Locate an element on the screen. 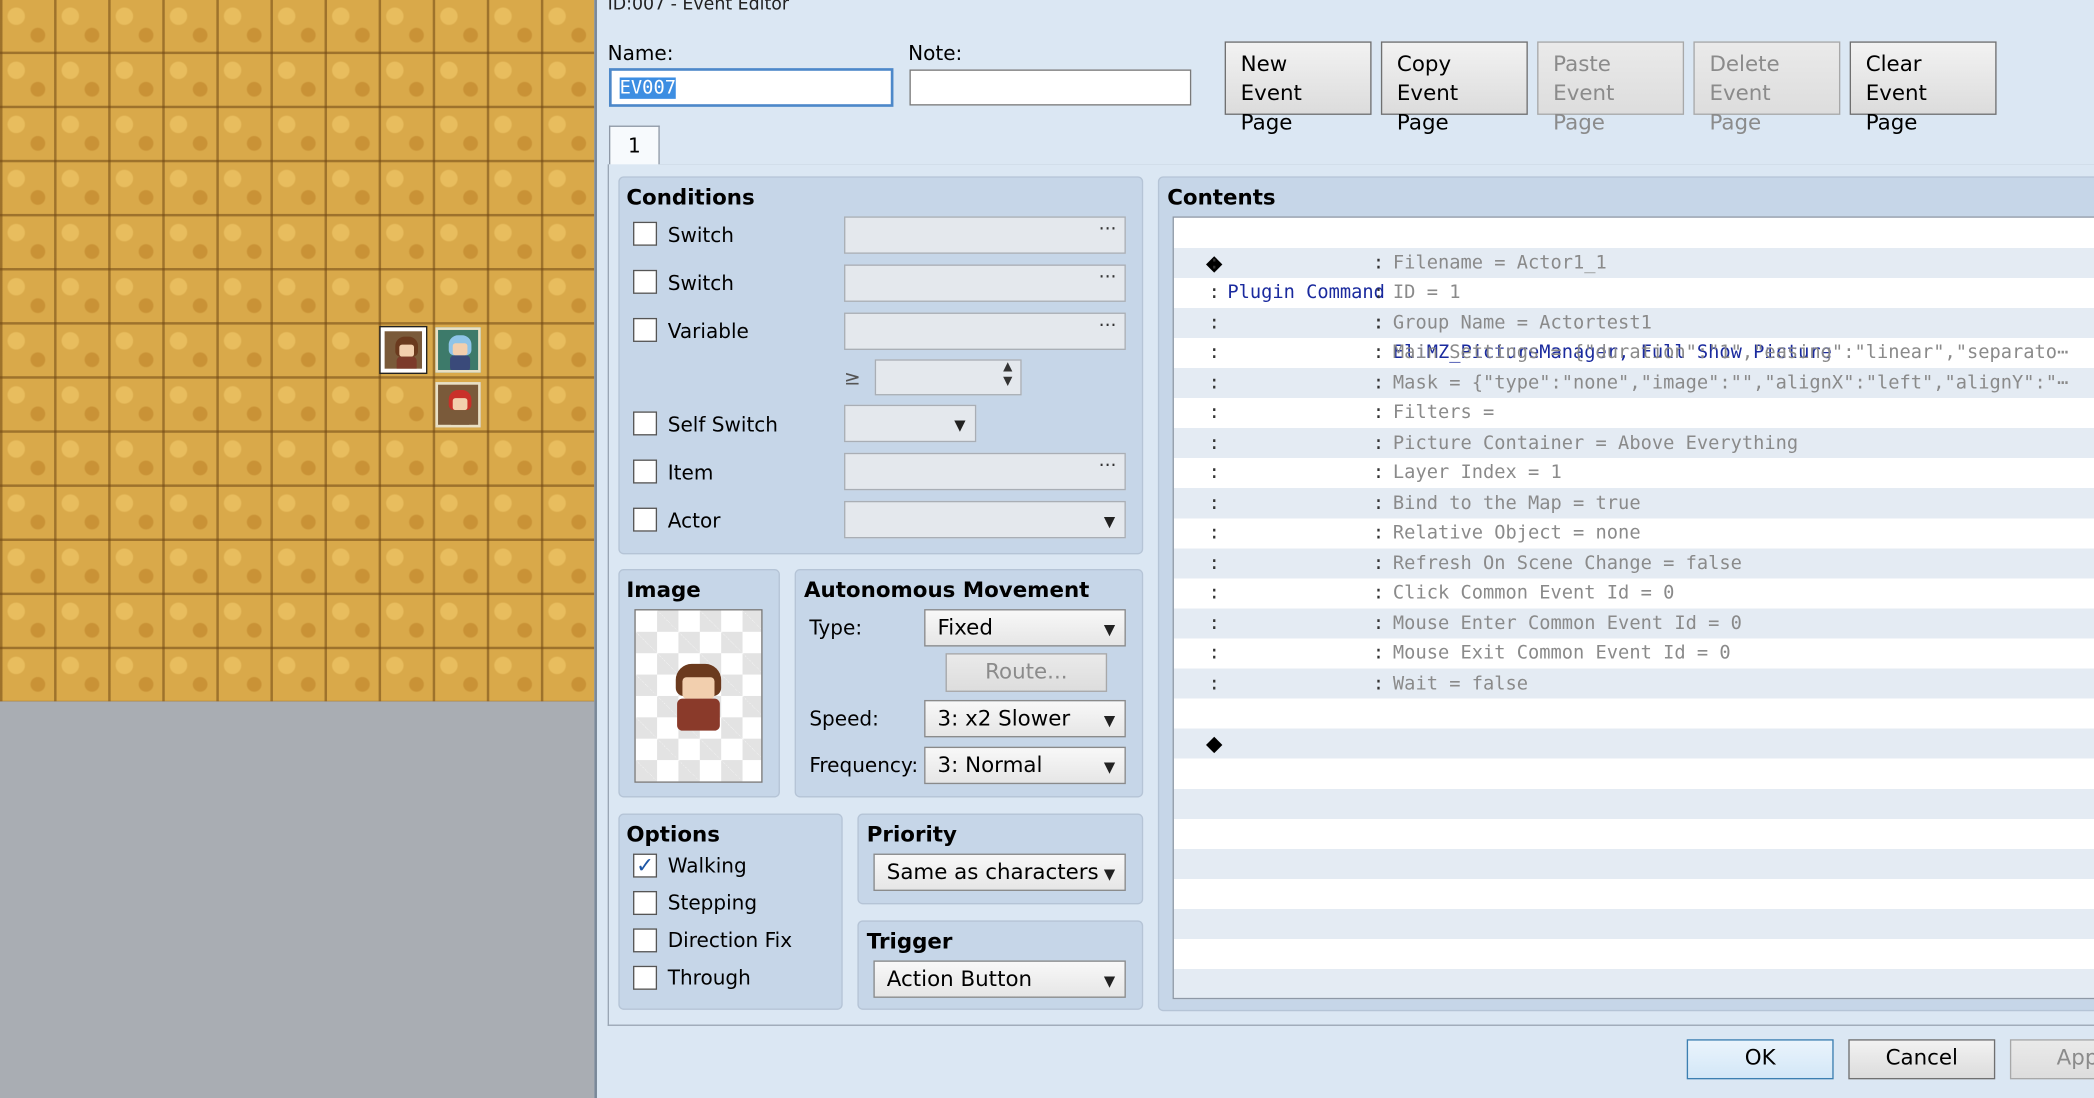 This screenshot has width=2094, height=1098. clear-event-page-button: Clear Event Page is located at coordinates (1923, 88).